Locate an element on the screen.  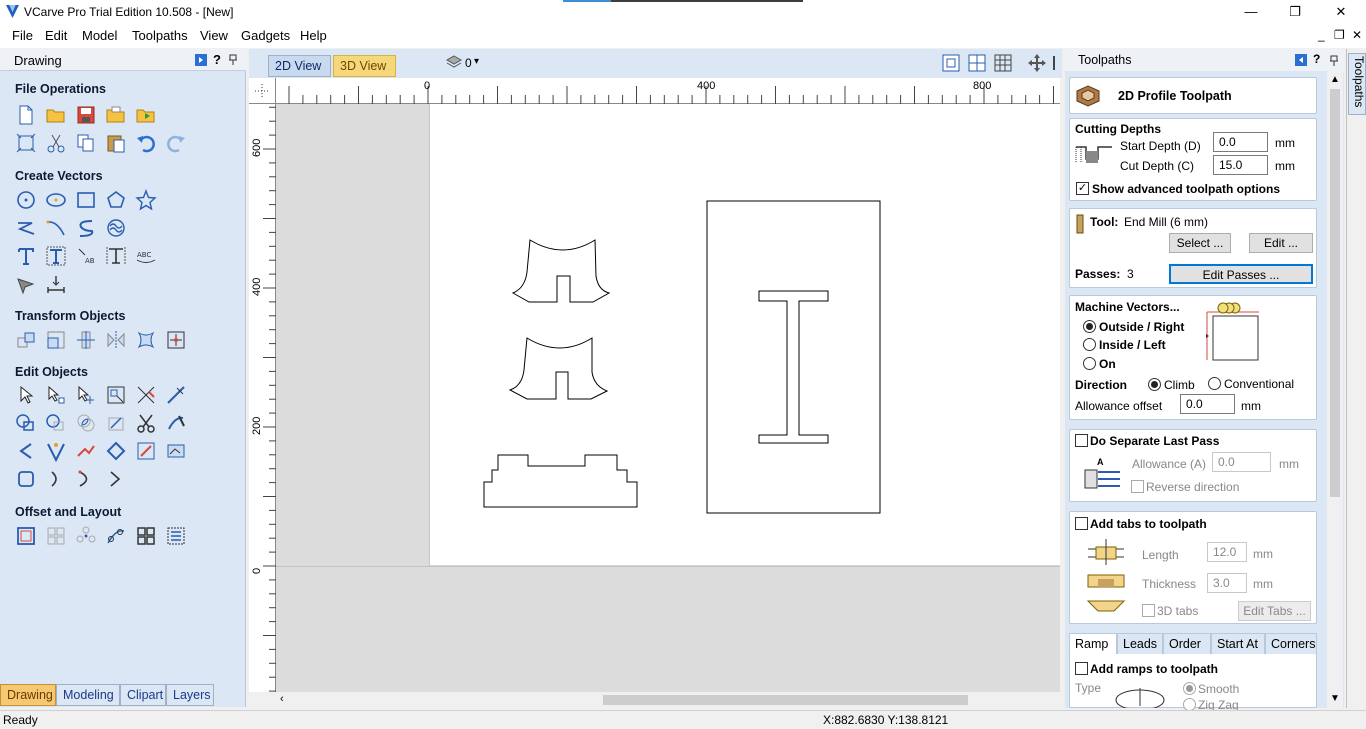
scroll-down-arrow-icon: ▼ is located at coordinates (1335, 698).